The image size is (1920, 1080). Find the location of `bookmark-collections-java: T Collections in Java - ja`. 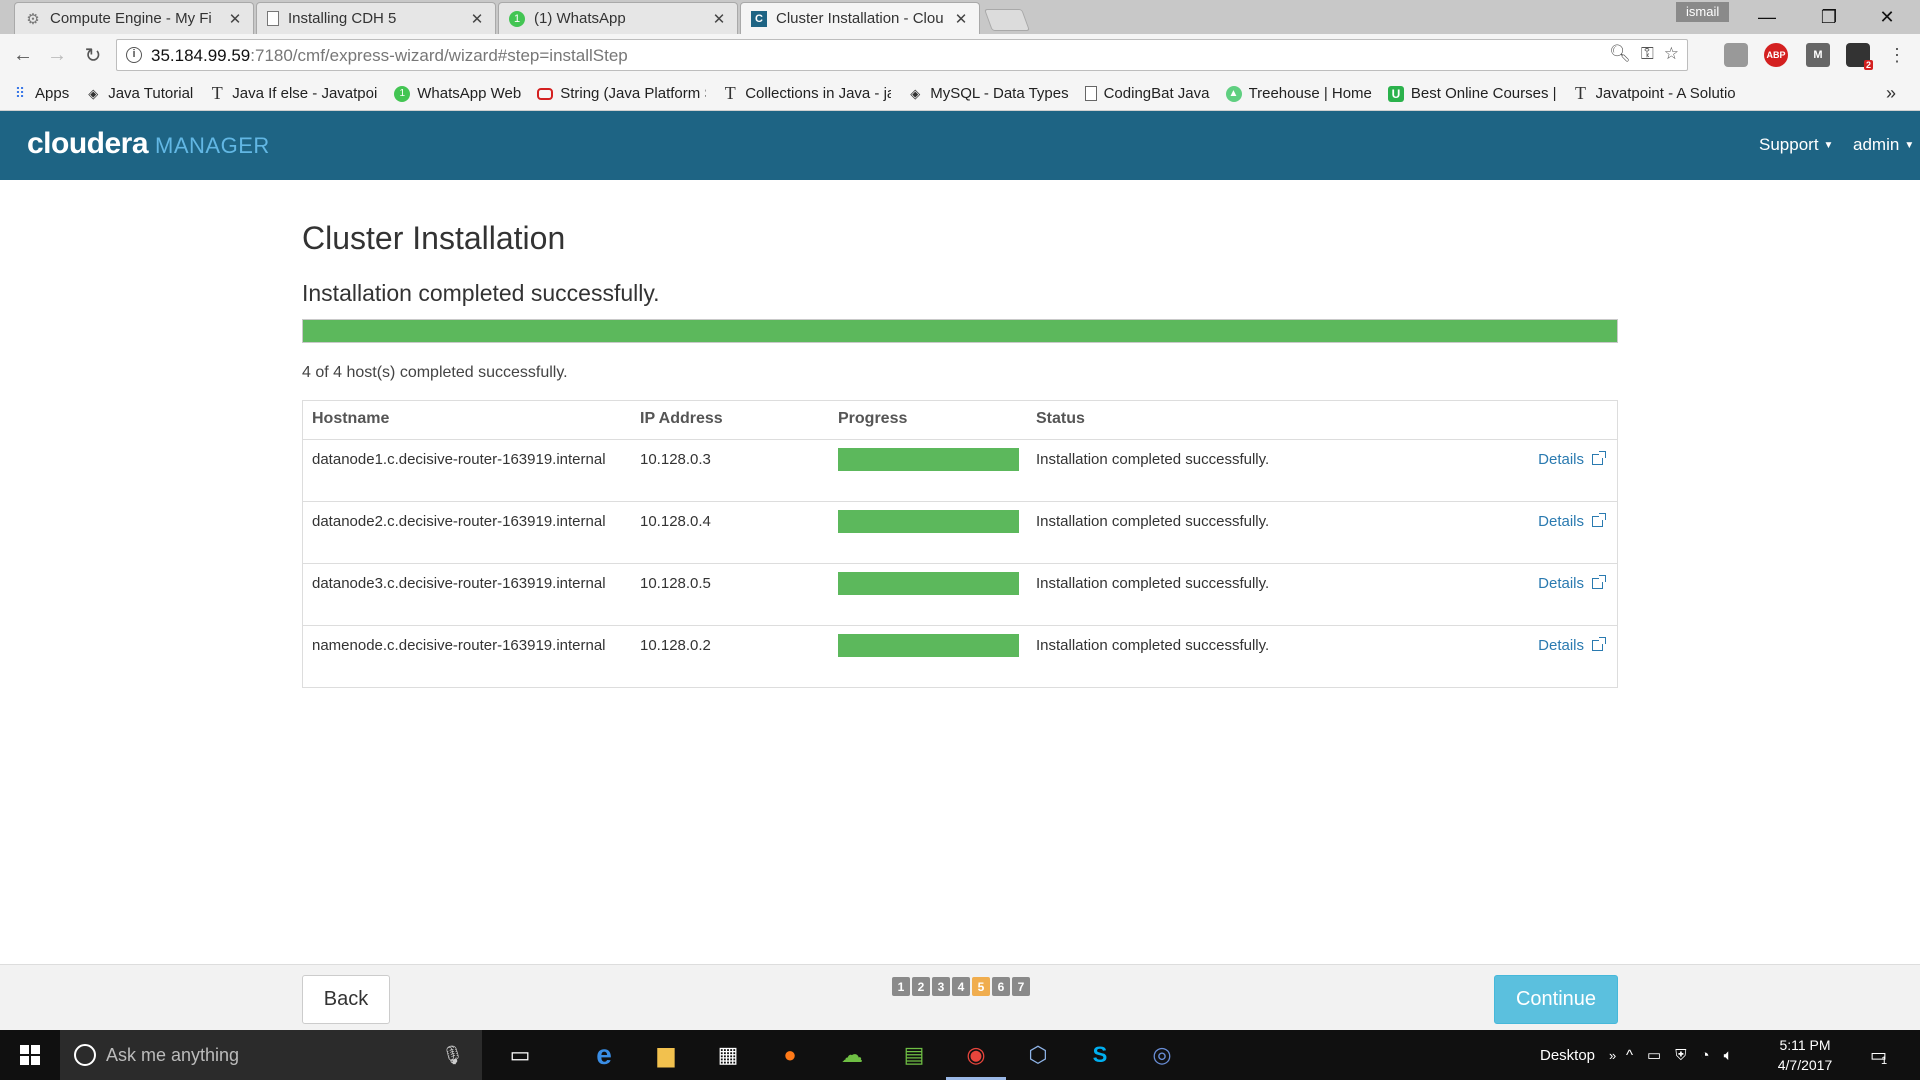

bookmark-collections-java: T Collections in Java - ja is located at coordinates (807, 93).